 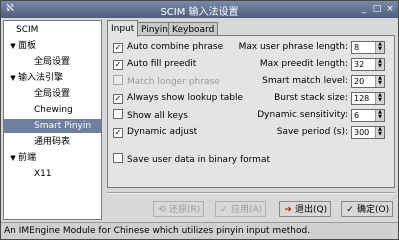 I want to click on save-period-label: Save period (s):, so click(x=312, y=132).